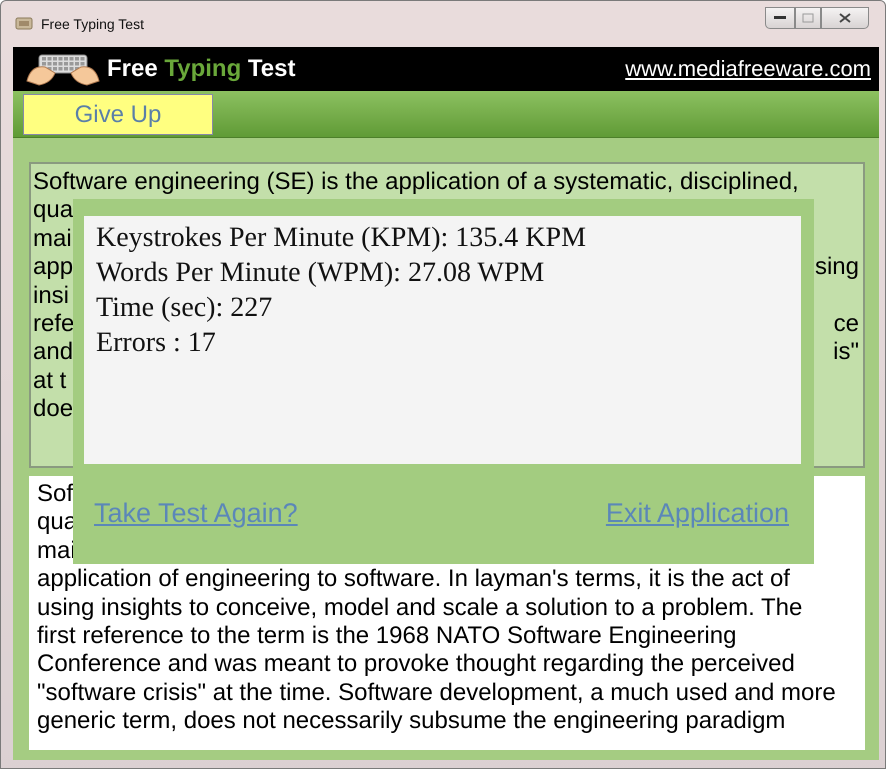 This screenshot has height=769, width=886. I want to click on typed-text: "software crisis" at the time. Software development, a much used and more, so click(436, 693).